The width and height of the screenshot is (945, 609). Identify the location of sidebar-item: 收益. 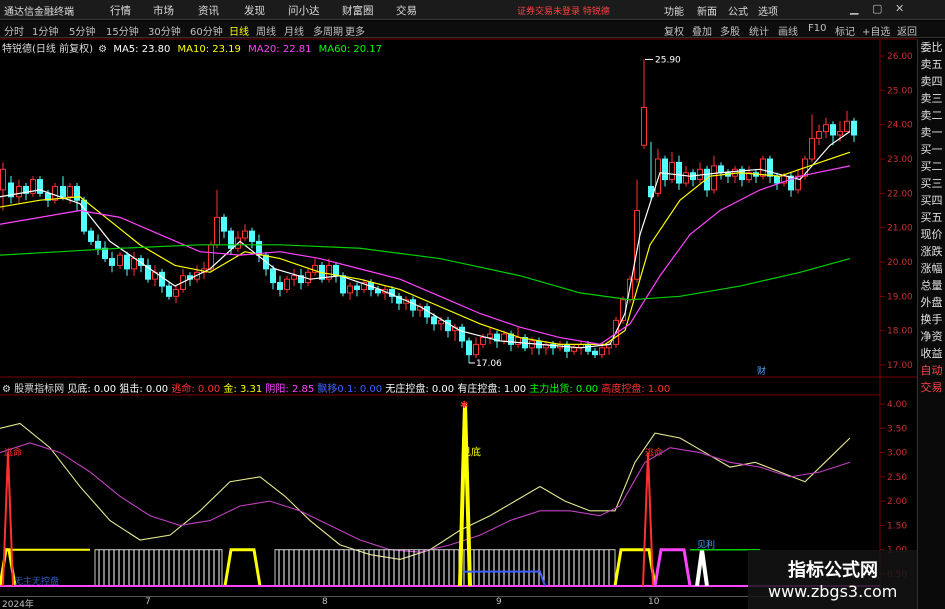
(931, 353).